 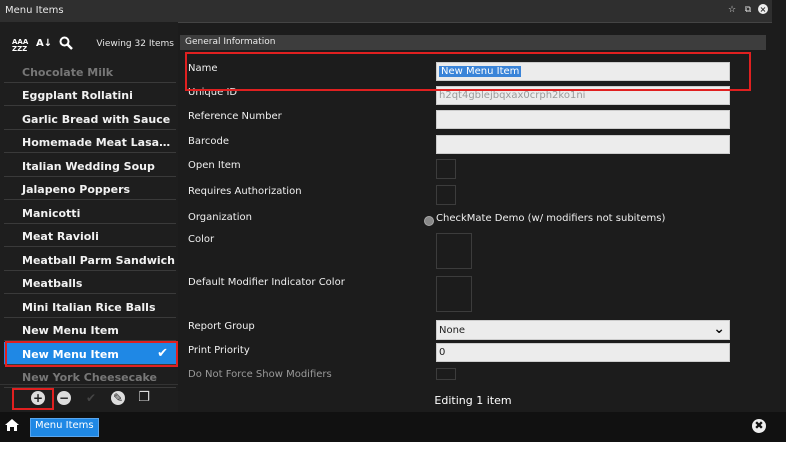 I want to click on close-icon: ×, so click(x=763, y=9).